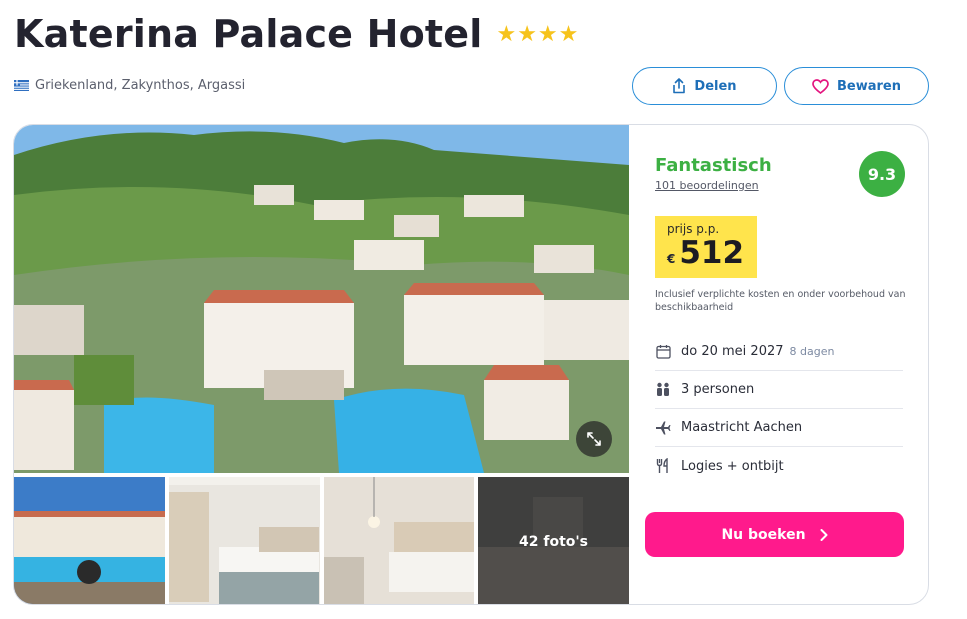 The width and height of the screenshot is (967, 619). I want to click on location: Griekenland, Zakynthos, Argassi, so click(129, 85).